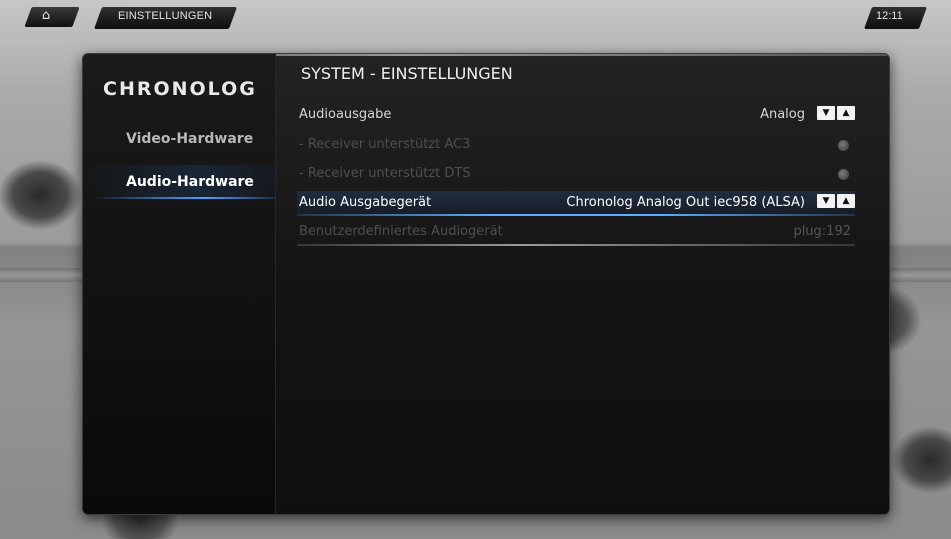  I want to click on clock: 12:11, so click(889, 16).